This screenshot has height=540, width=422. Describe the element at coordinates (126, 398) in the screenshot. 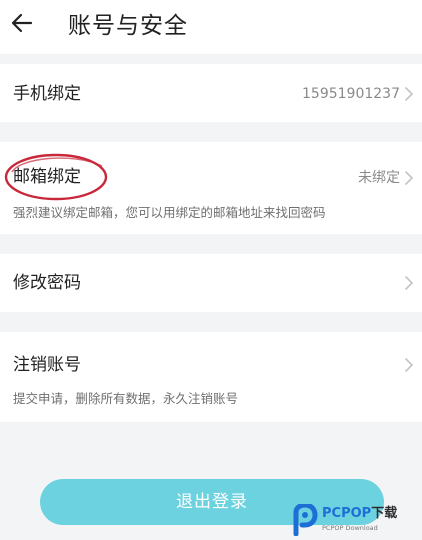

I see `deactivate-account-hint: 提交申请，删除所有数据，永久注销账号` at that location.